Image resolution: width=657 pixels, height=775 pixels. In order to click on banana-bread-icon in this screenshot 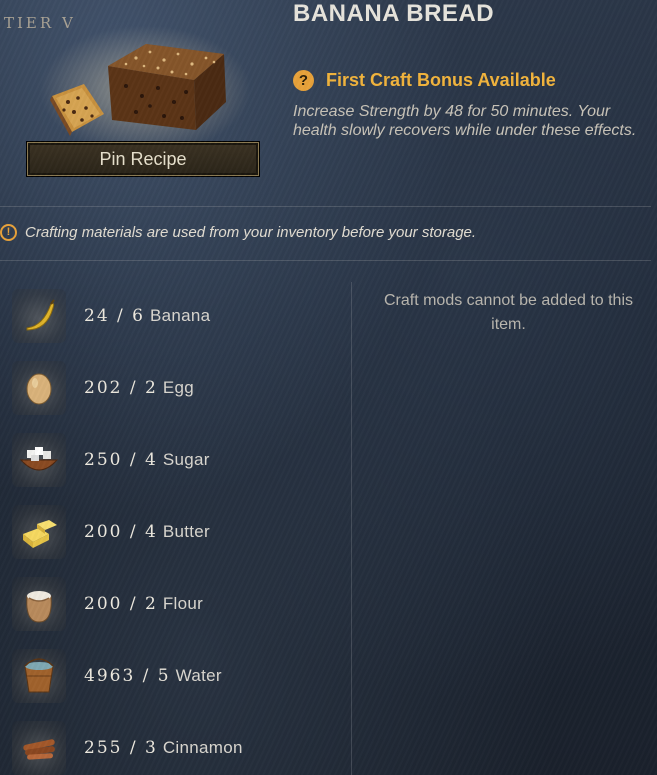, I will do `click(138, 90)`.